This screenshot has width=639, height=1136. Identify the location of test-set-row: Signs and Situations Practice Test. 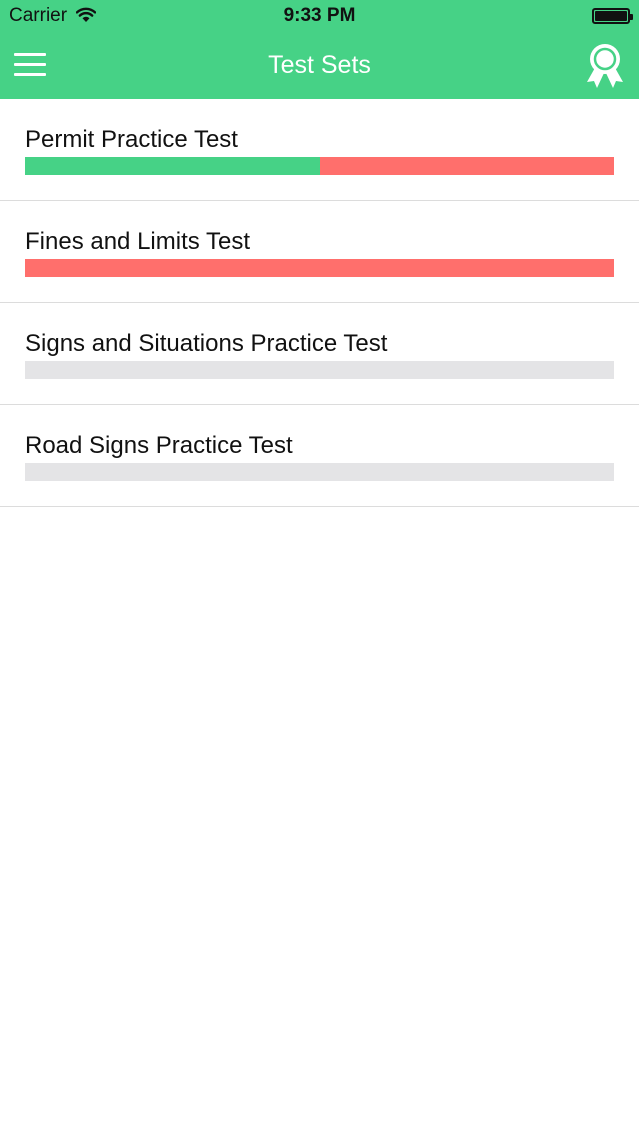
(319, 354).